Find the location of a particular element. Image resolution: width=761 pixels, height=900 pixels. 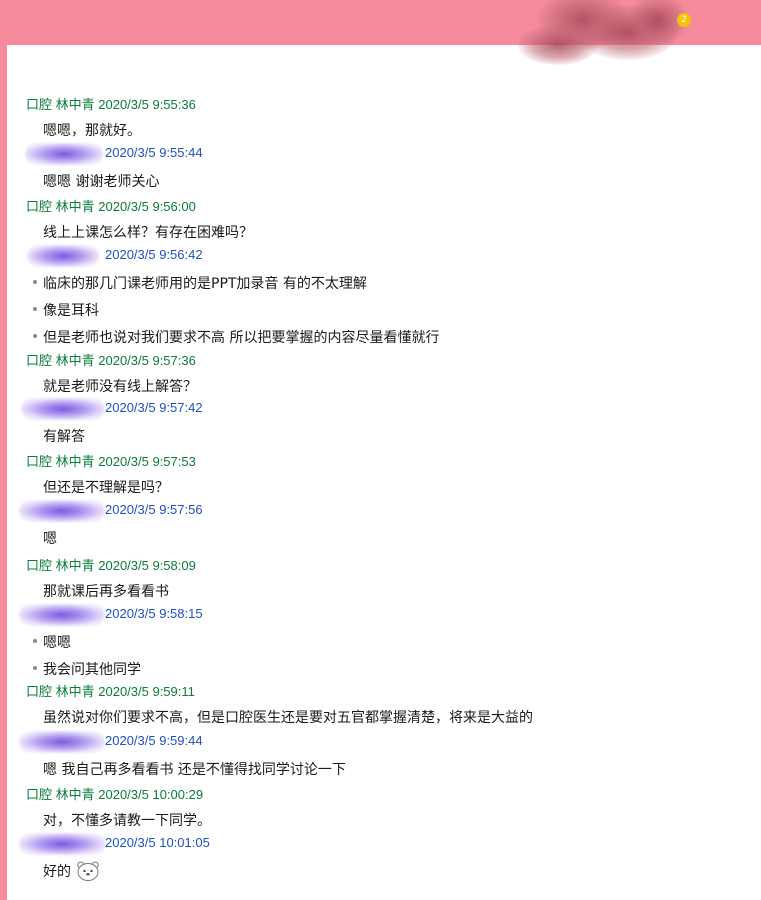

message-time: 2020/3/5 9:55:44 is located at coordinates (154, 152).